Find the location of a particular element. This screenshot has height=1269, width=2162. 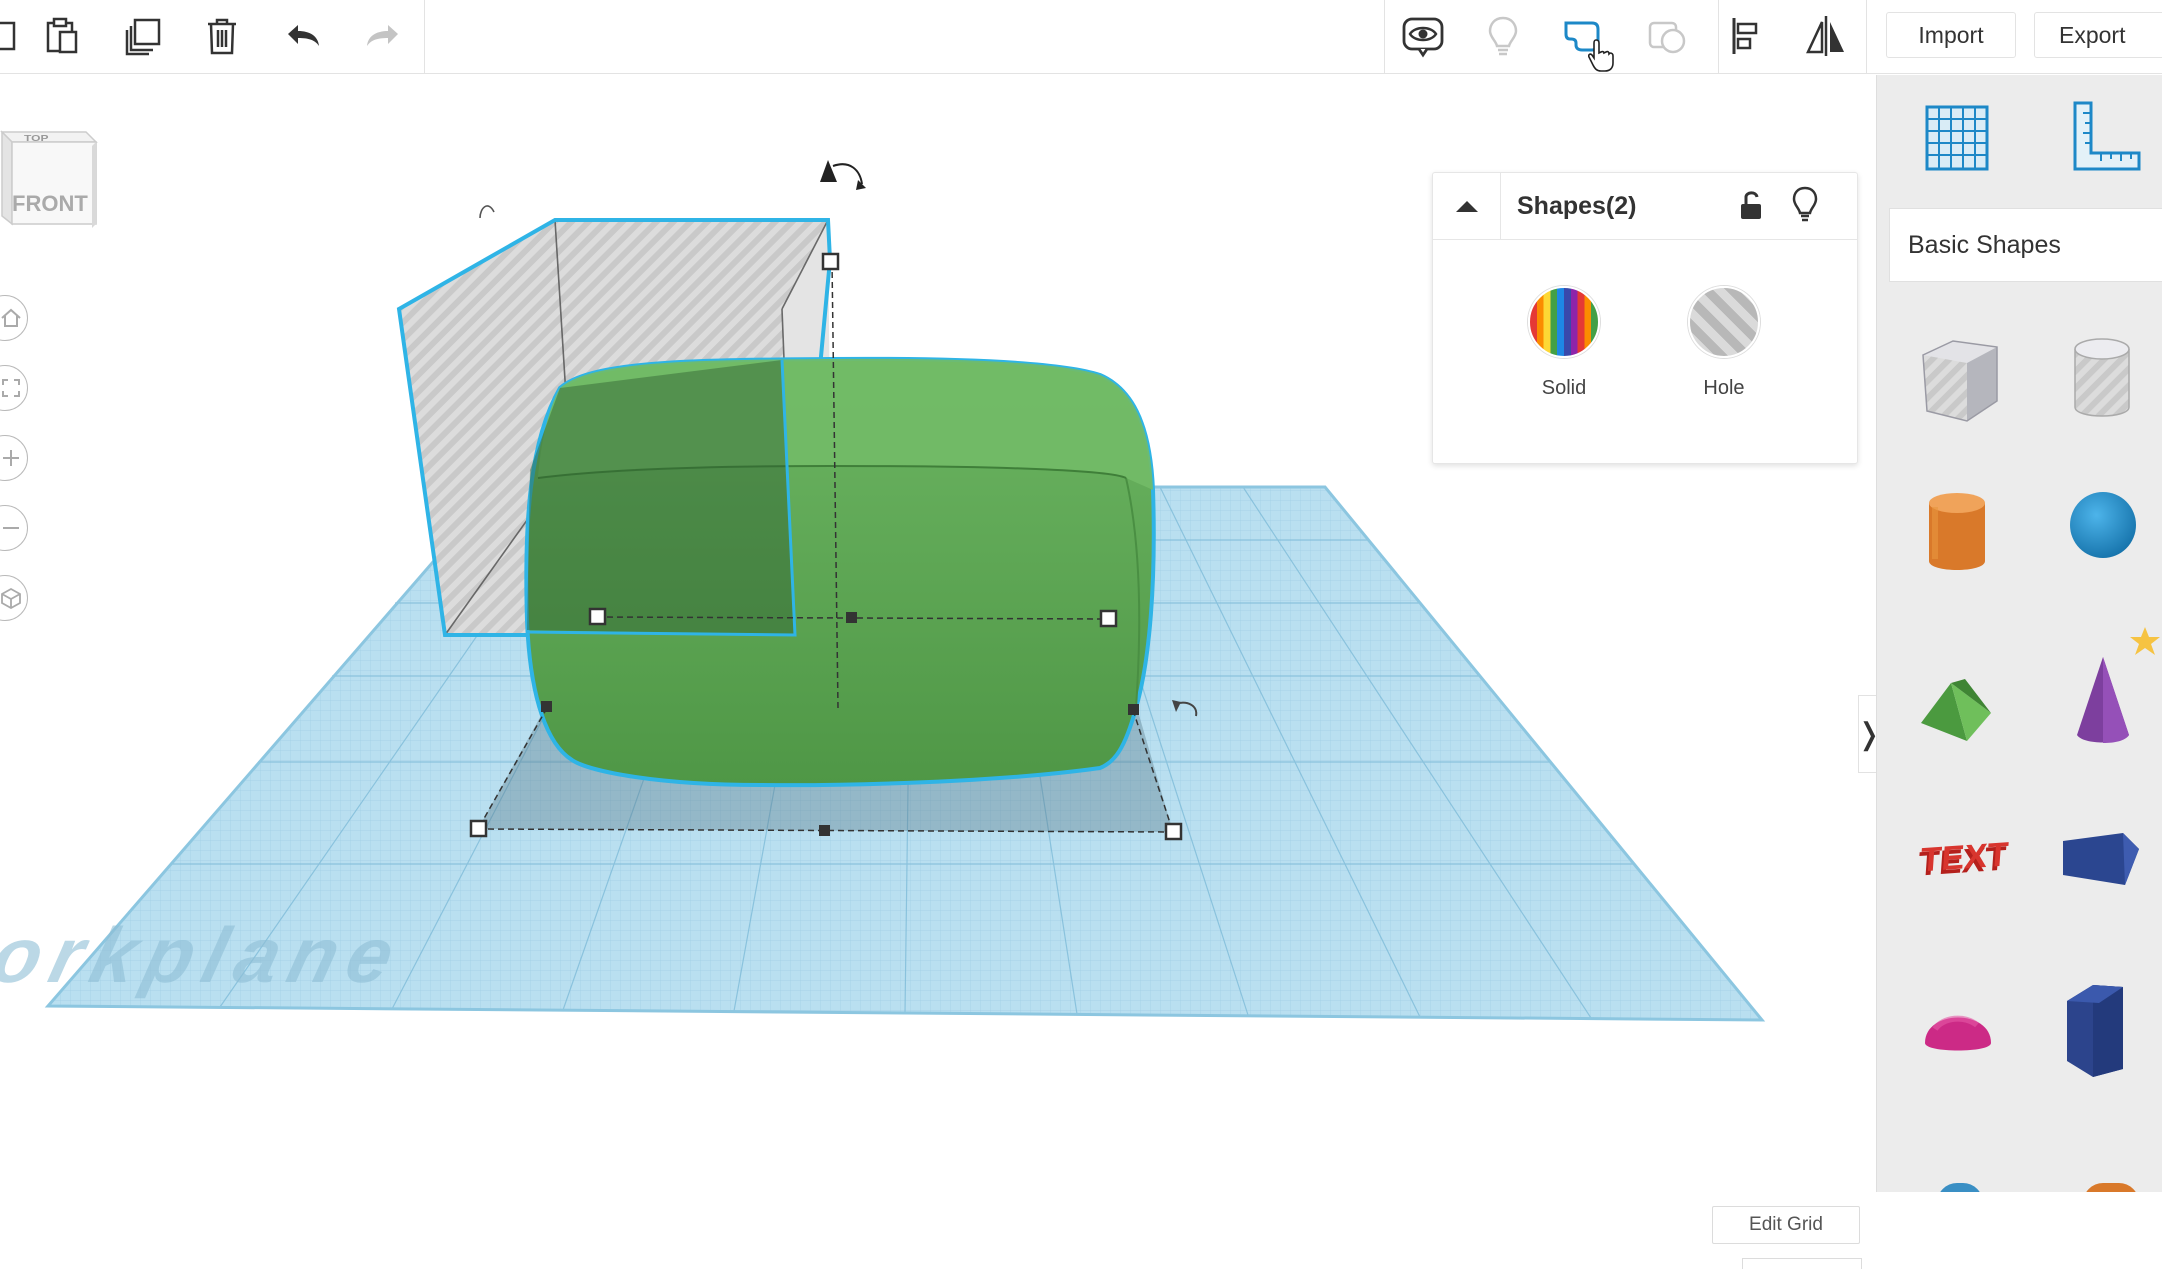

duplicate-icon is located at coordinates (143, 37).